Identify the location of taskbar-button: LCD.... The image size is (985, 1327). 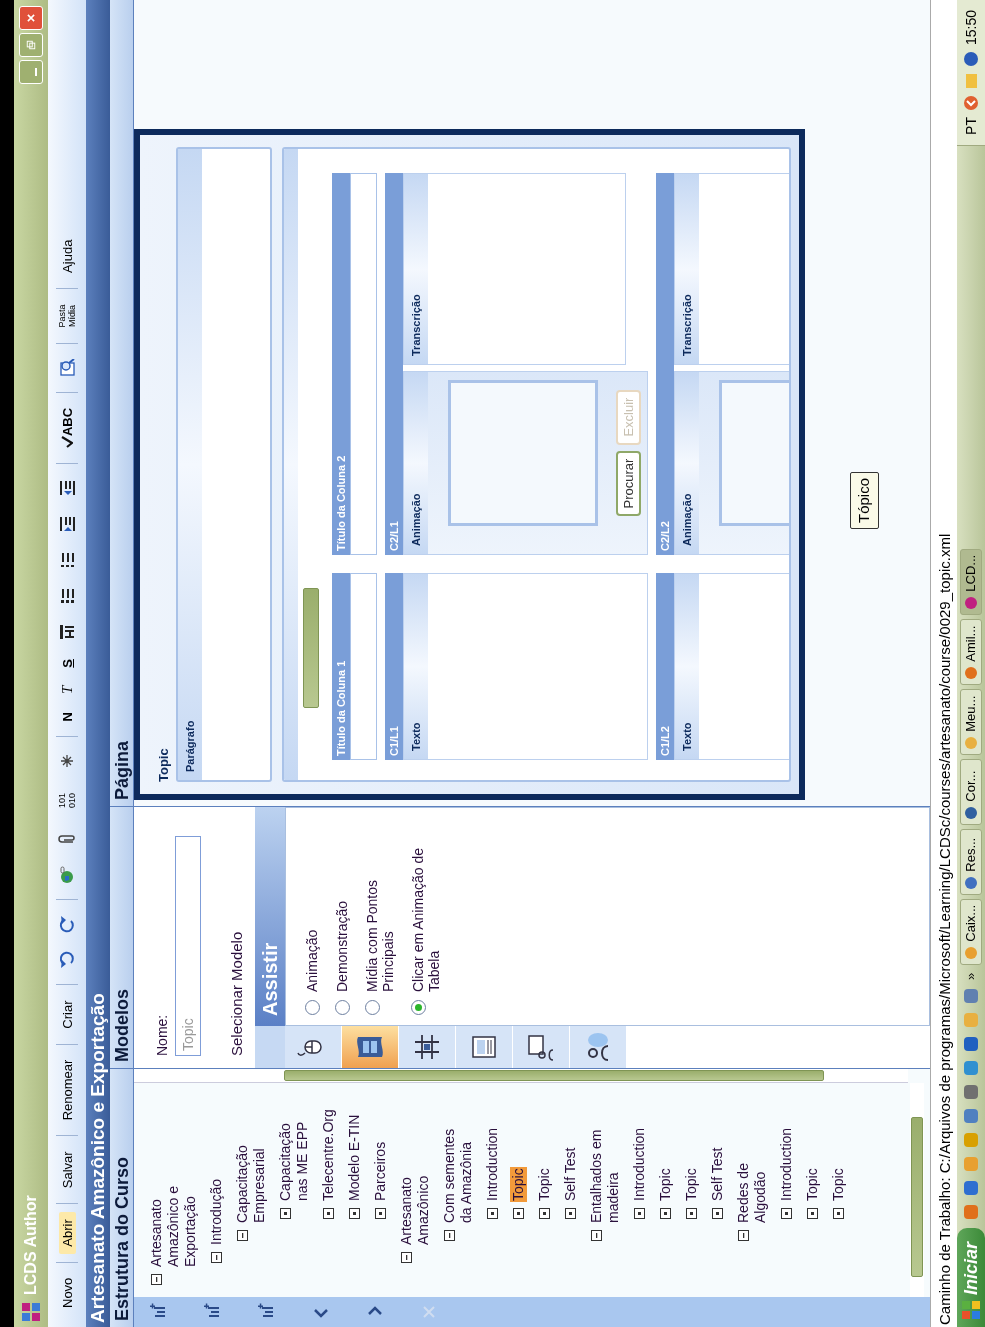
(971, 581).